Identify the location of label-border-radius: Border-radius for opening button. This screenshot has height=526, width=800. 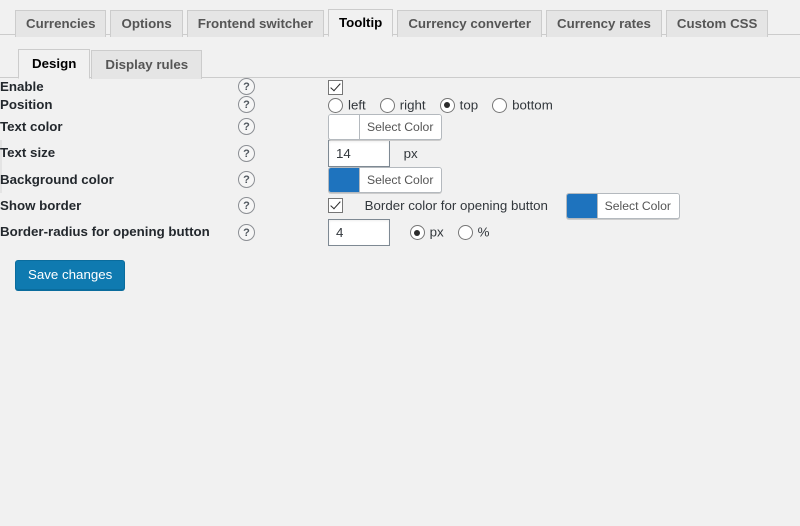
(105, 232).